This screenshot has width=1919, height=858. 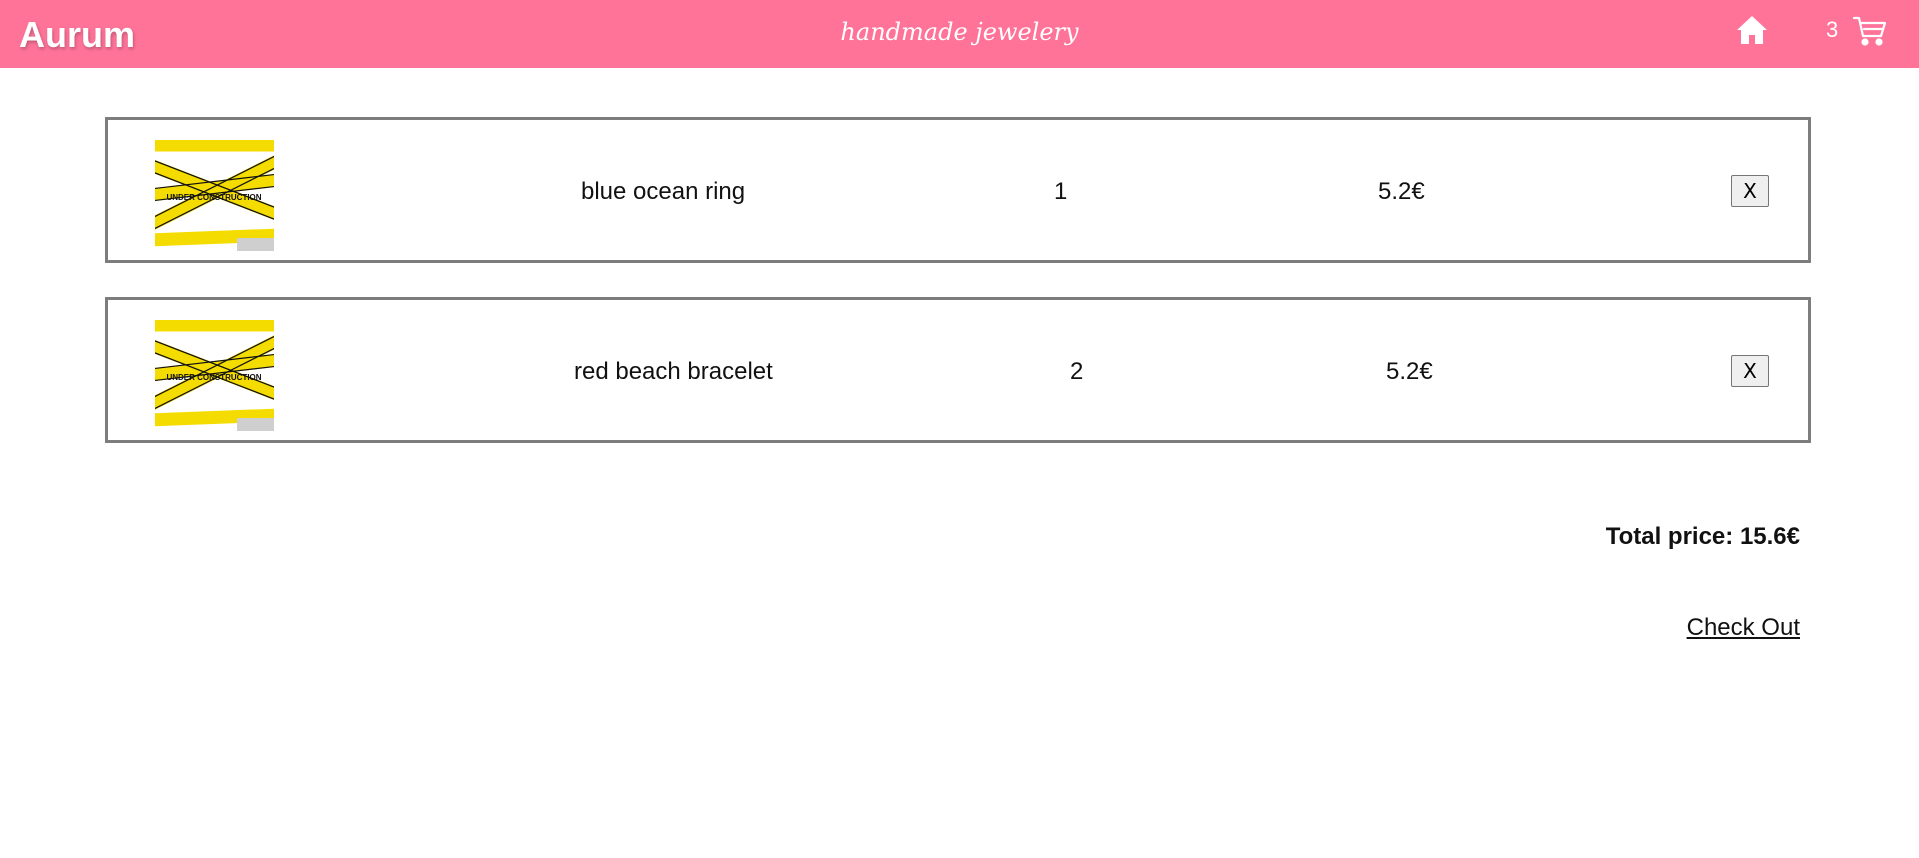 I want to click on tagline: handmade jewelery, so click(x=959, y=32).